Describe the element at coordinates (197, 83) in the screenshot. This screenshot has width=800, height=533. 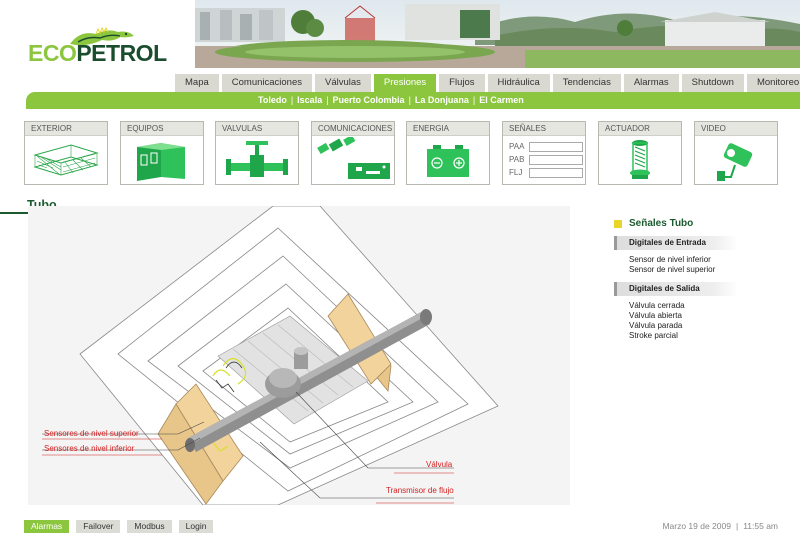
I see `tab-mapa: Mapa` at that location.